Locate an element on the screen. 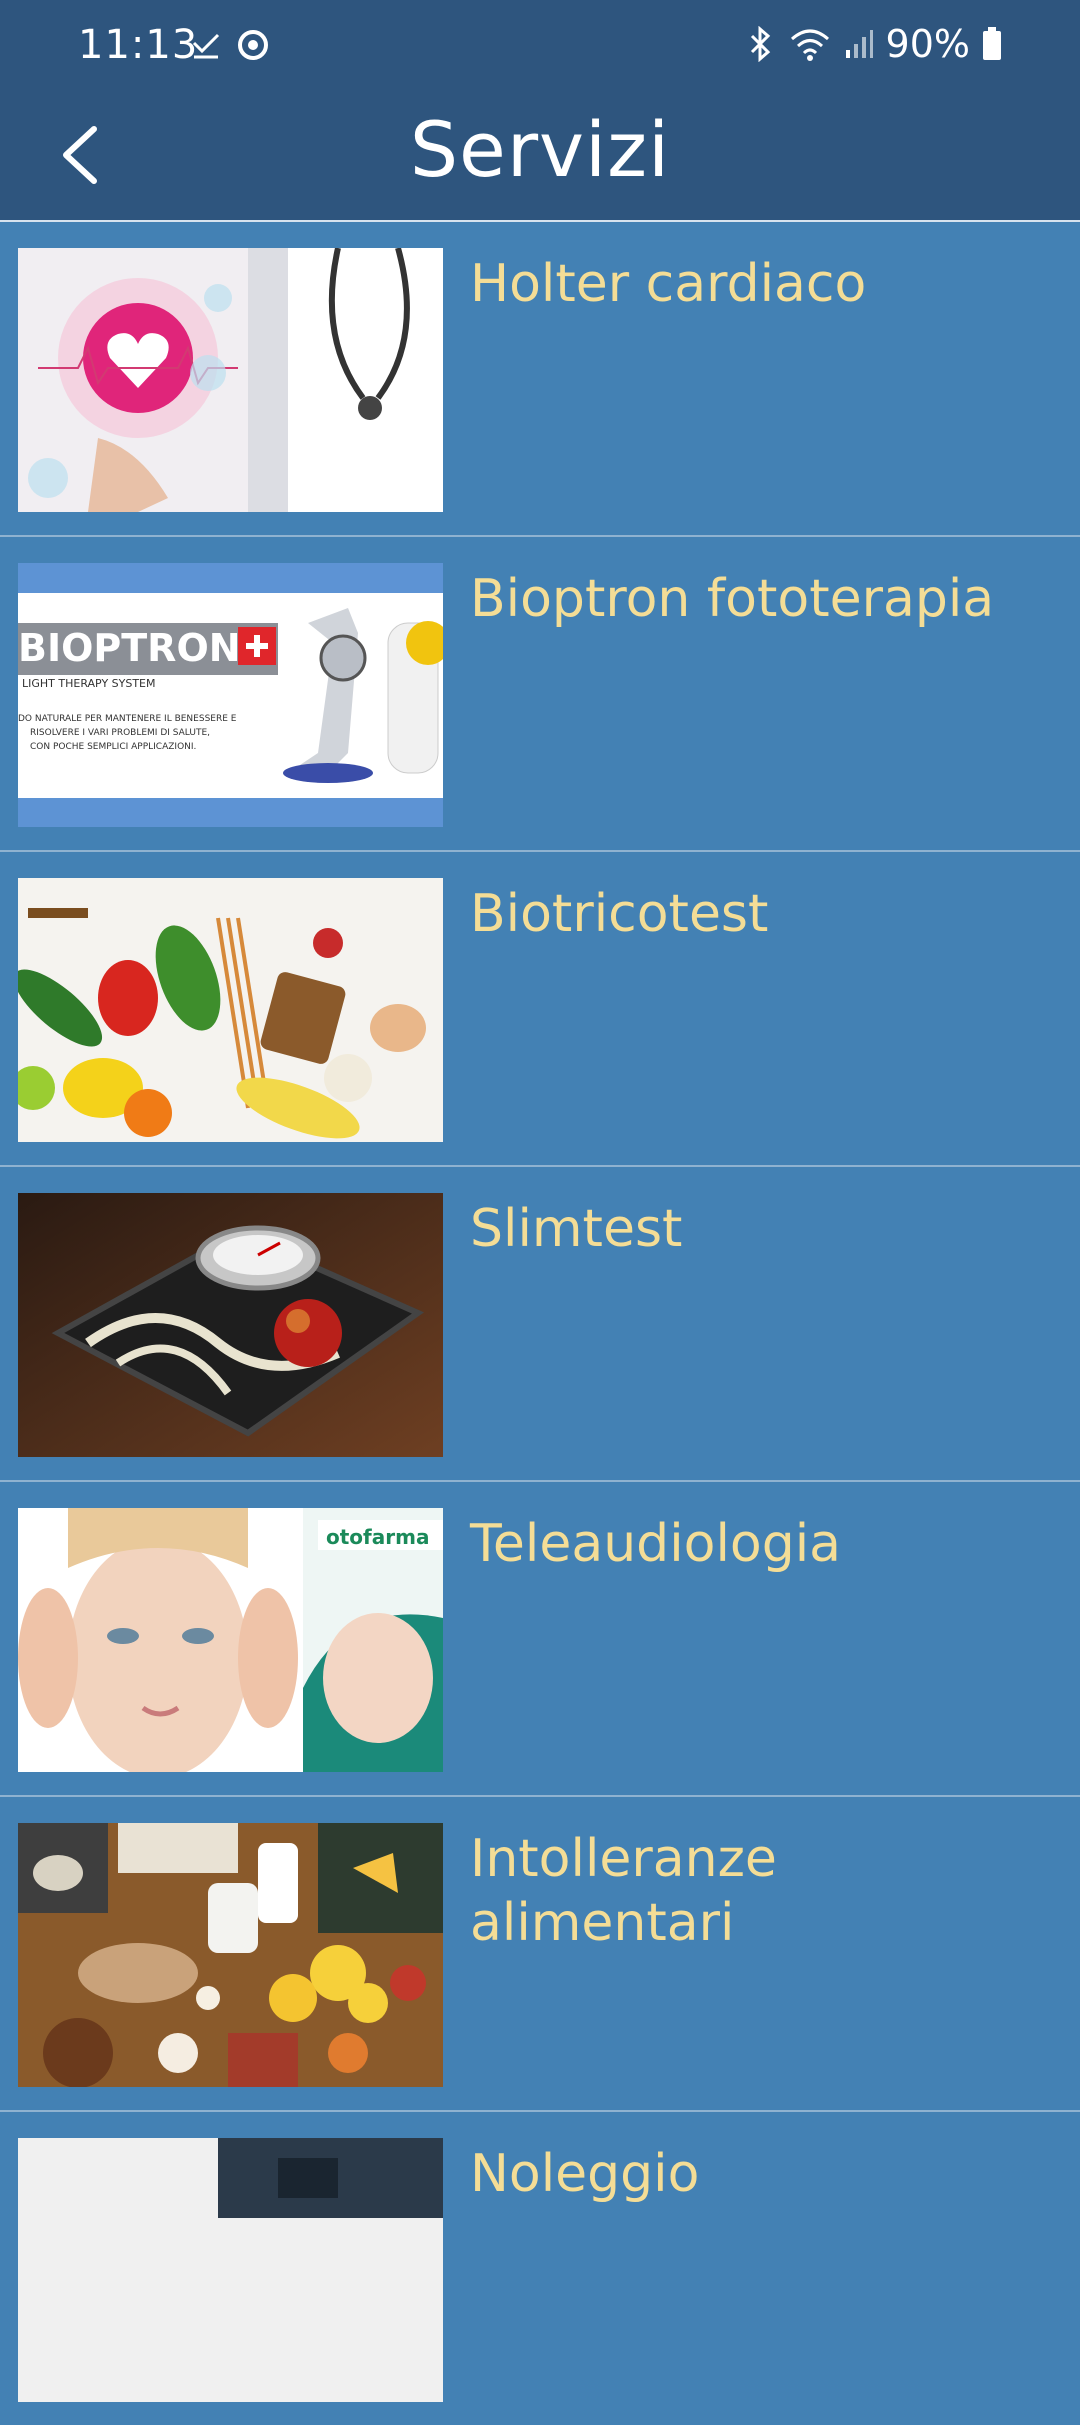  list-item: Slimtest is located at coordinates (540, 1322).